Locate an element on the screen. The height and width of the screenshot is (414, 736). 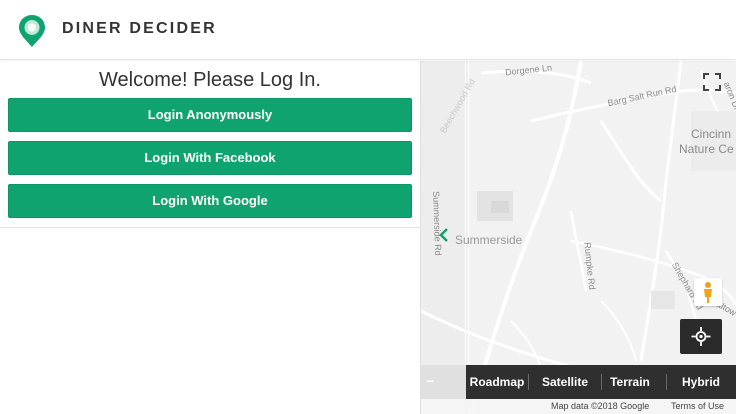
map-type-hybrid: Hybrid is located at coordinates (701, 382).